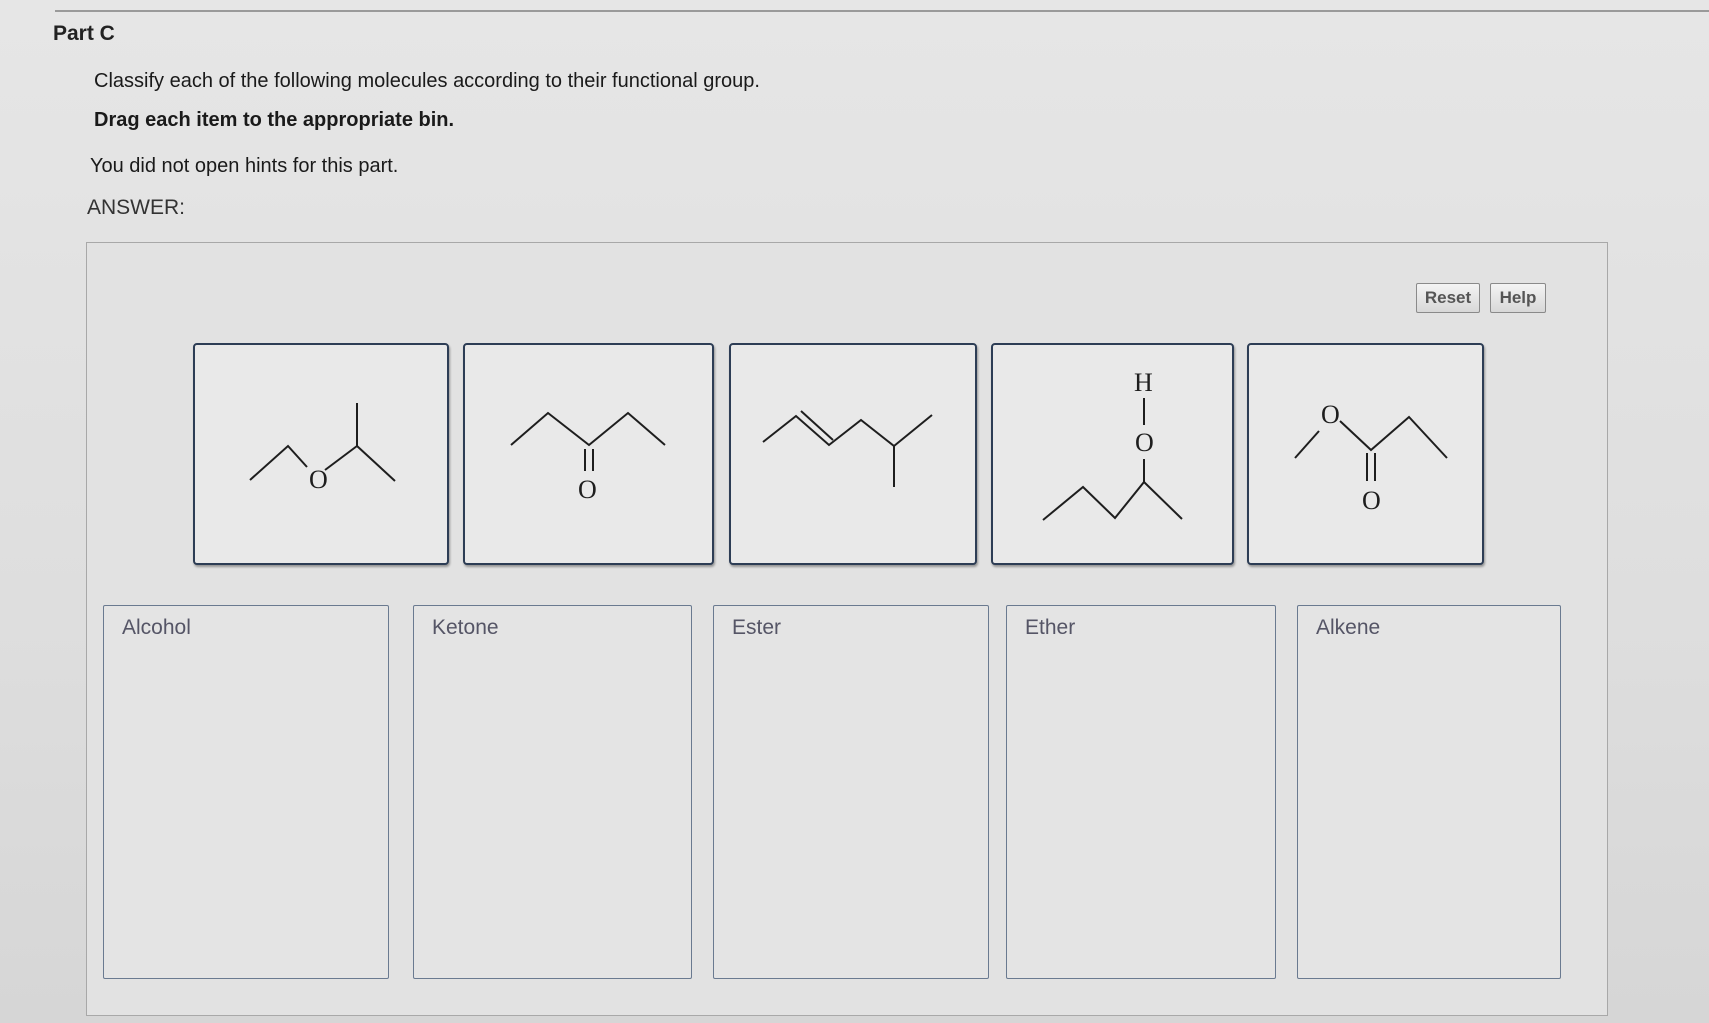  I want to click on divider, so click(882, 11).